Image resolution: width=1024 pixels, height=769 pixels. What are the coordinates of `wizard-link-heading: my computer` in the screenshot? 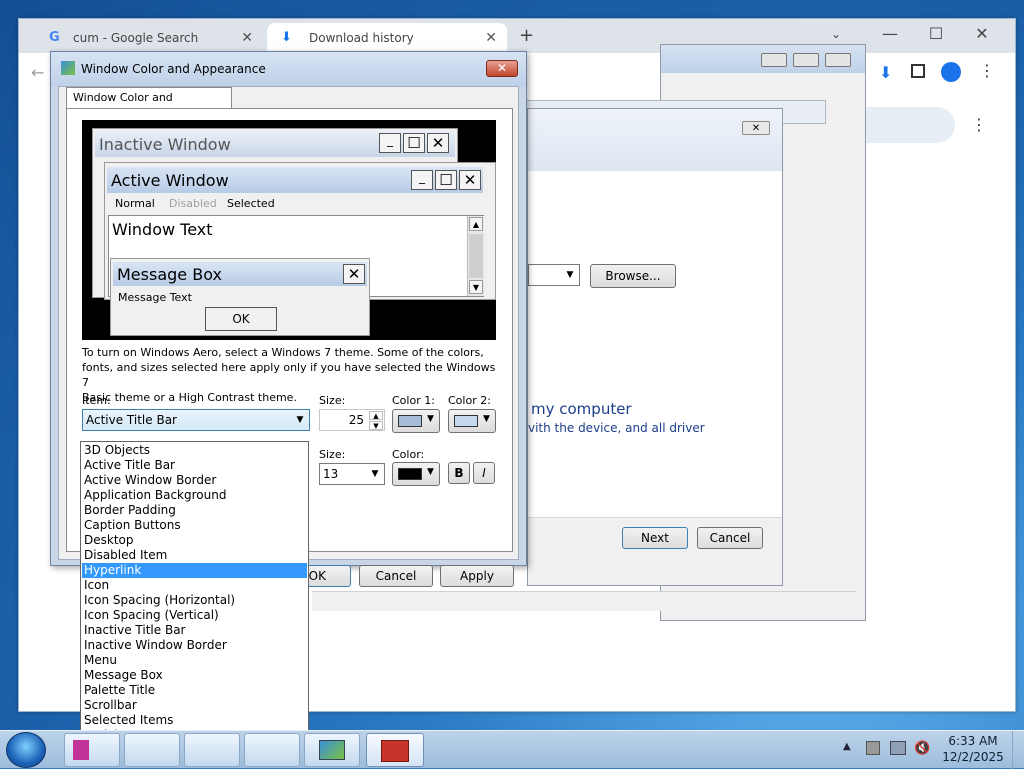 It's located at (581, 409).